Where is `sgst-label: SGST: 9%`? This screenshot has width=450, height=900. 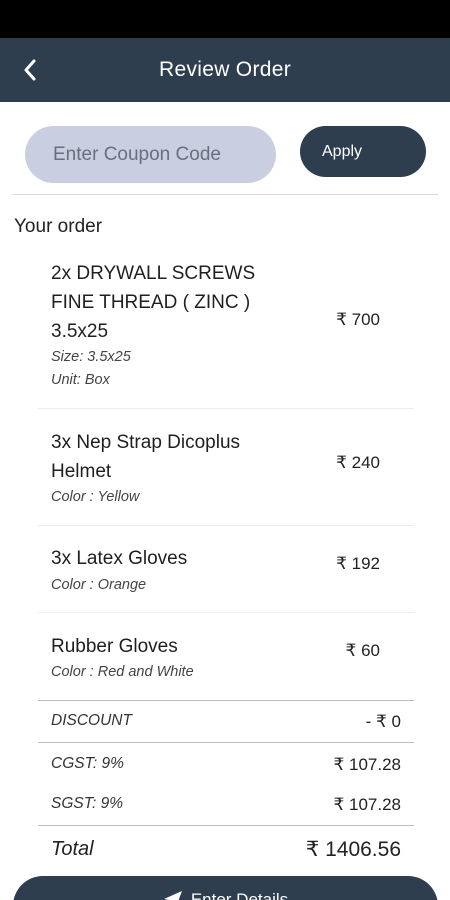
sgst-label: SGST: 9% is located at coordinates (87, 803).